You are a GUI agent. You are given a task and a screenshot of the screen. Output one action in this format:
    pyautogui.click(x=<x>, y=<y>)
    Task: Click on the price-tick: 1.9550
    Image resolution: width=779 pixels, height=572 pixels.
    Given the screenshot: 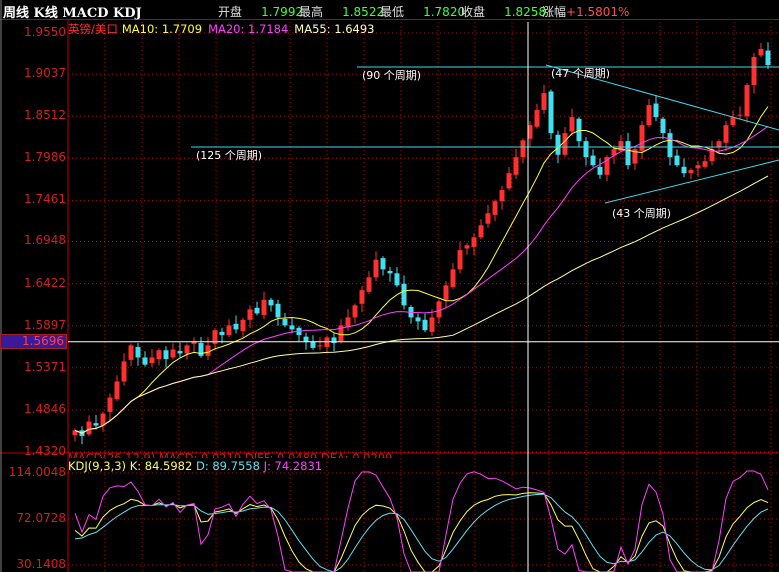 What is the action you would take?
    pyautogui.click(x=45, y=32)
    